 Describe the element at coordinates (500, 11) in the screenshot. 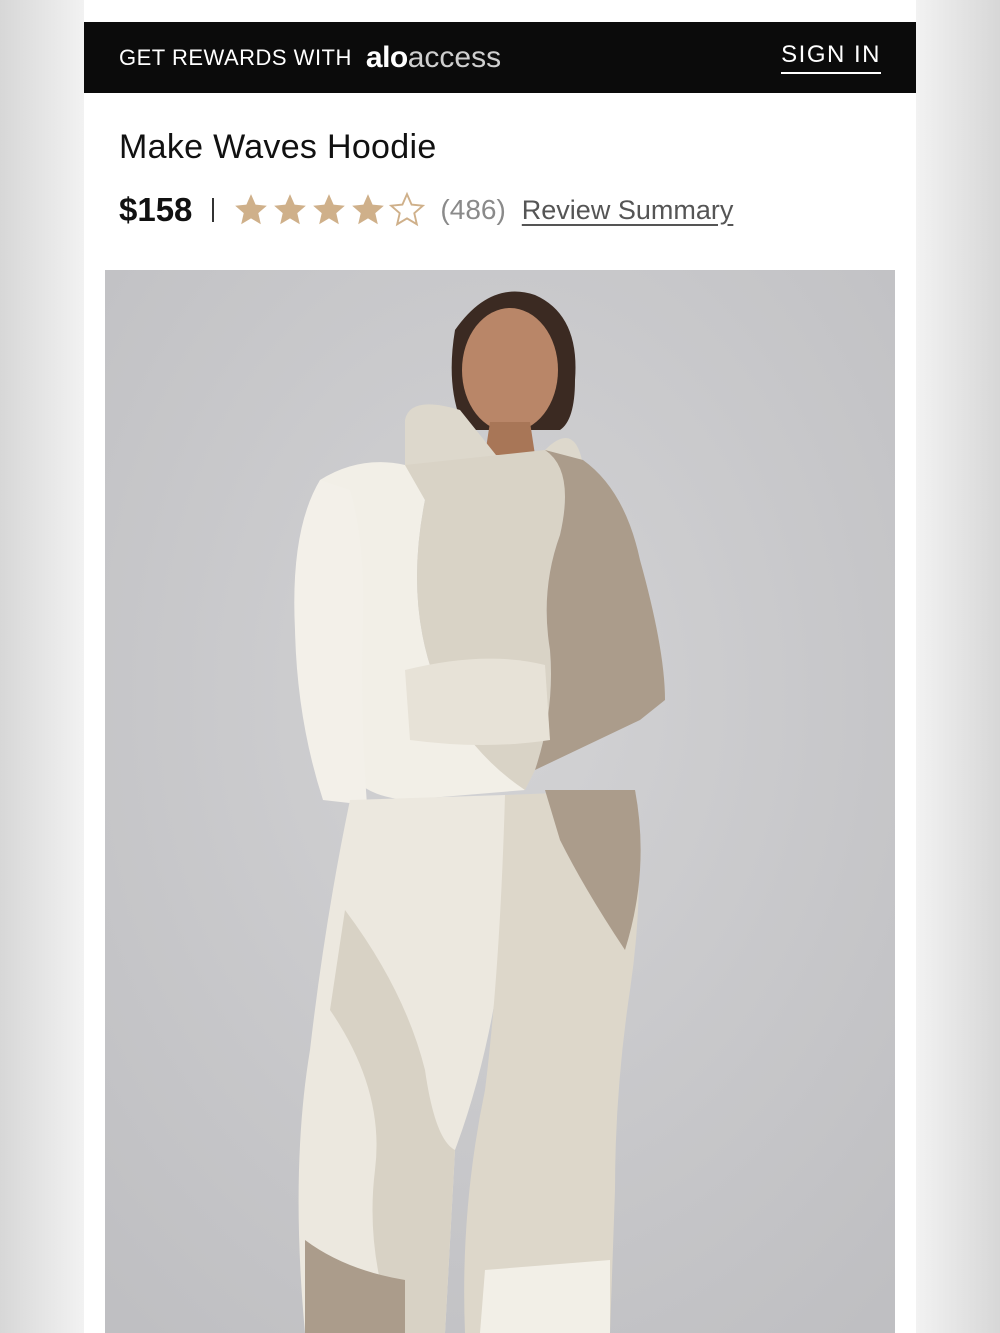

I see `status-area` at that location.